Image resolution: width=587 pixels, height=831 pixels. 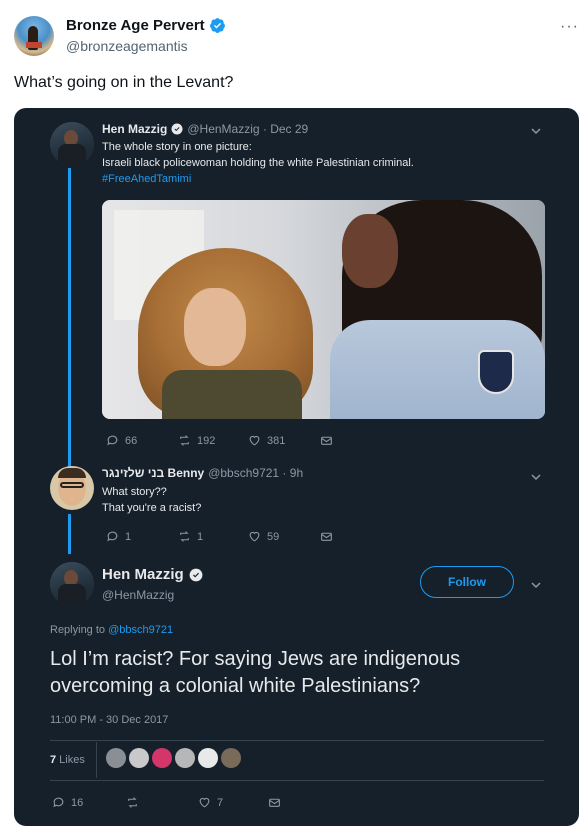 I want to click on tweet2-body: What story?? That you're a racist?, so click(x=151, y=500).